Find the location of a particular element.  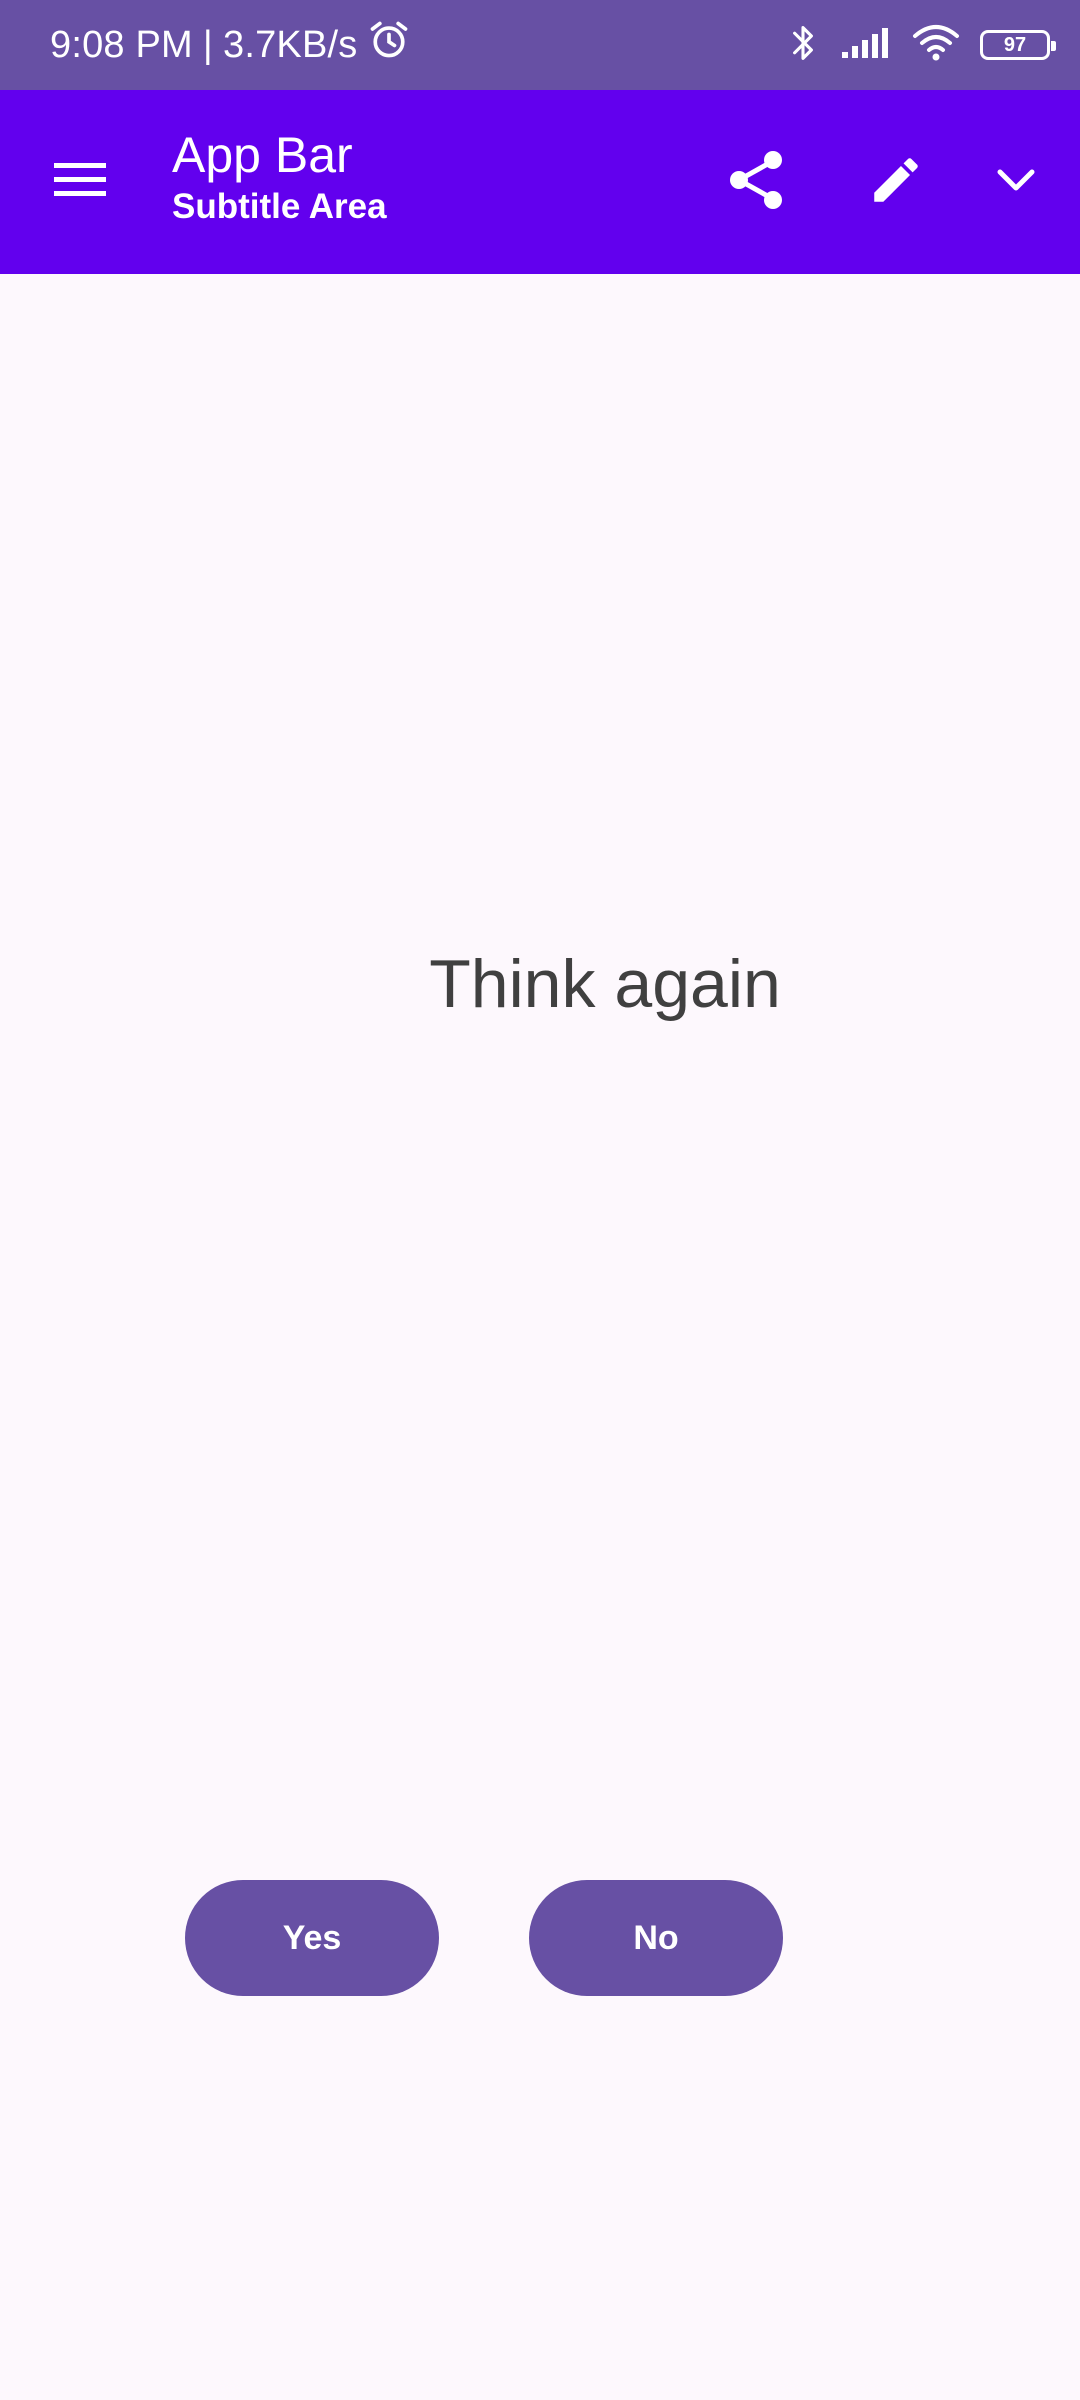

alarm-icon is located at coordinates (389, 45).